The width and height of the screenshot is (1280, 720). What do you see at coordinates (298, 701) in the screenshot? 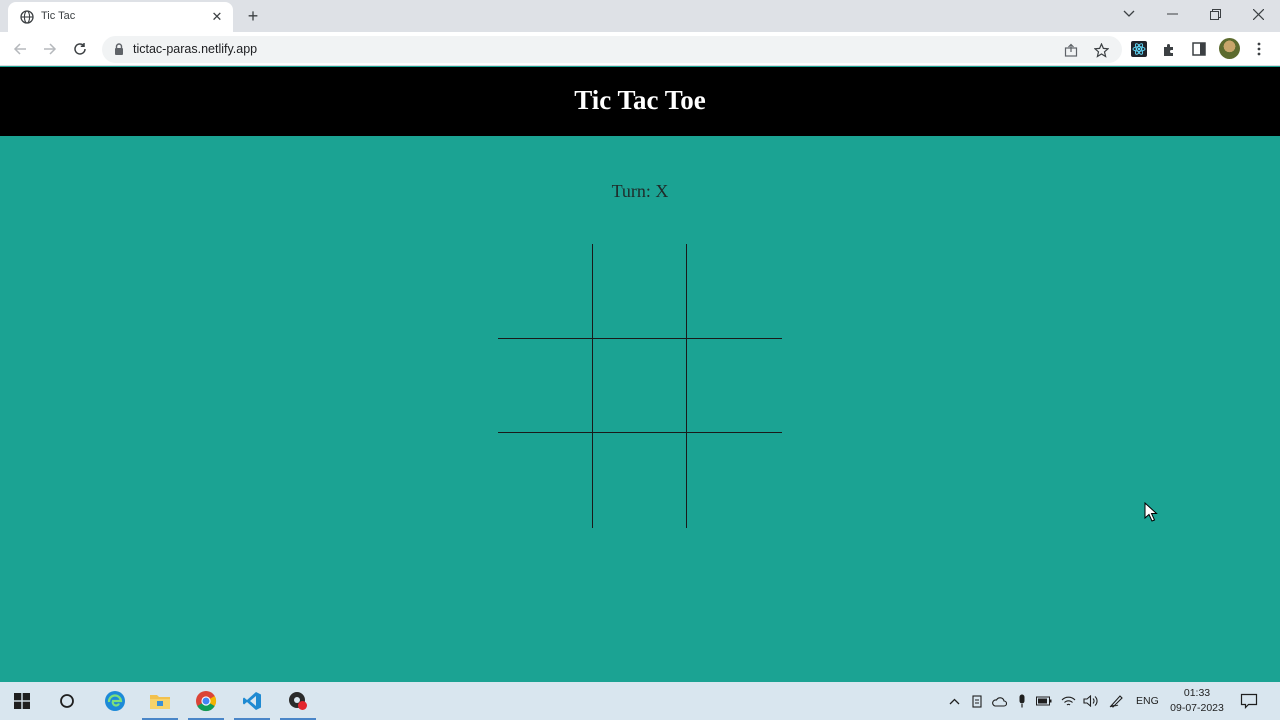
I see `recorder-icon` at bounding box center [298, 701].